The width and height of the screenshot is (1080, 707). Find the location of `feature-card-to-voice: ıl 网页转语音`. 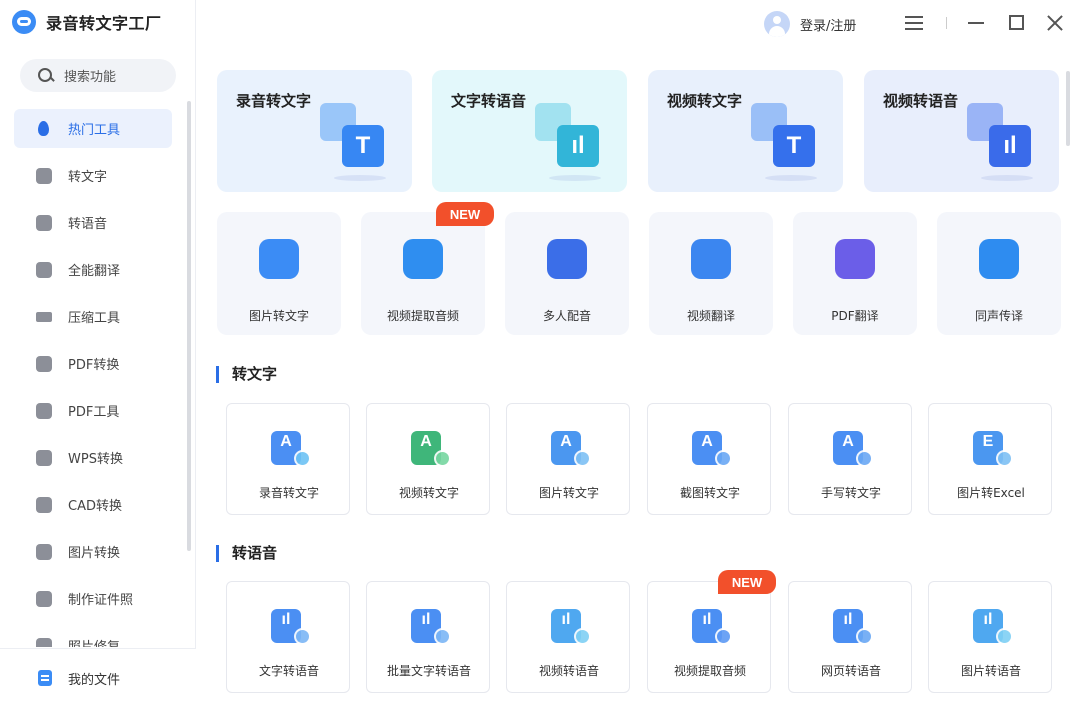

feature-card-to-voice: ıl 网页转语音 is located at coordinates (850, 637).